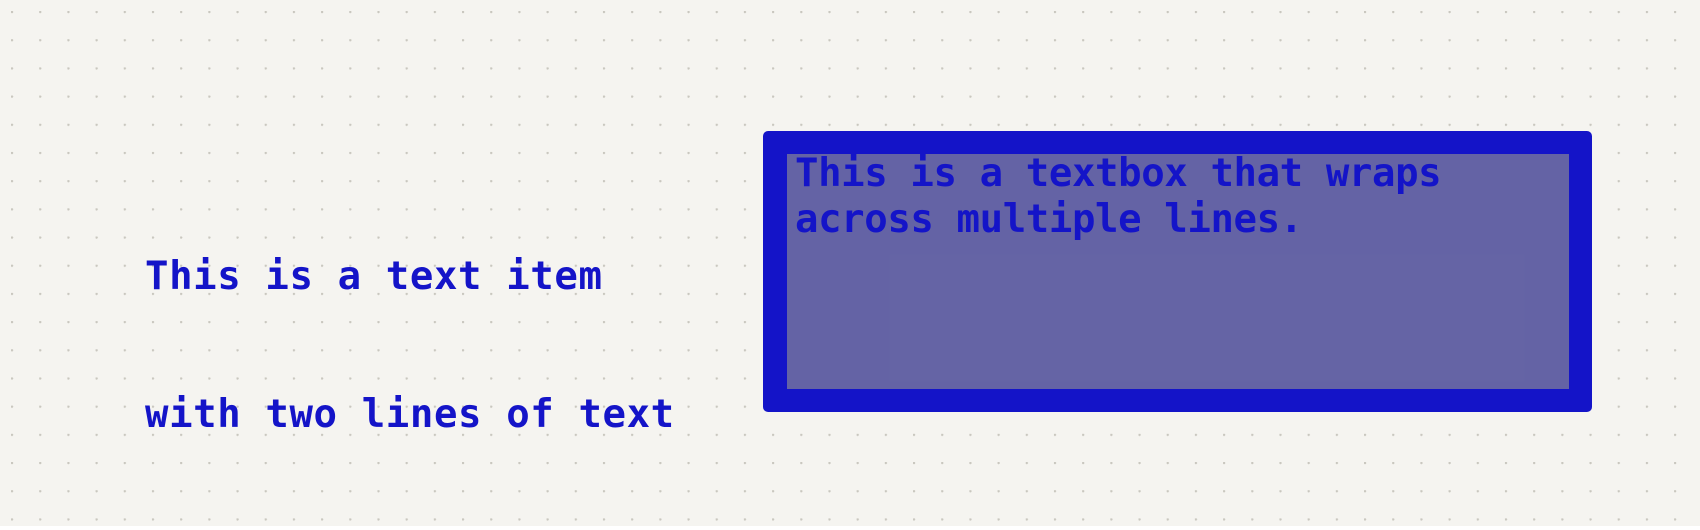  What do you see at coordinates (410, 414) in the screenshot?
I see `text-item-line-2: with two lines of text` at bounding box center [410, 414].